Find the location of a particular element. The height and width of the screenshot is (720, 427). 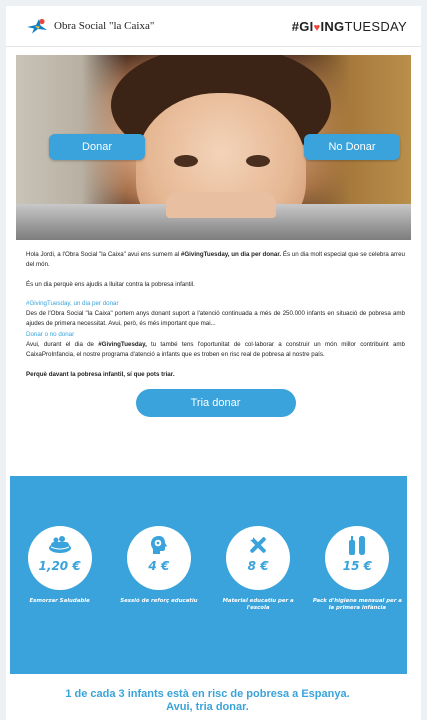

child-fingers is located at coordinates (221, 205).